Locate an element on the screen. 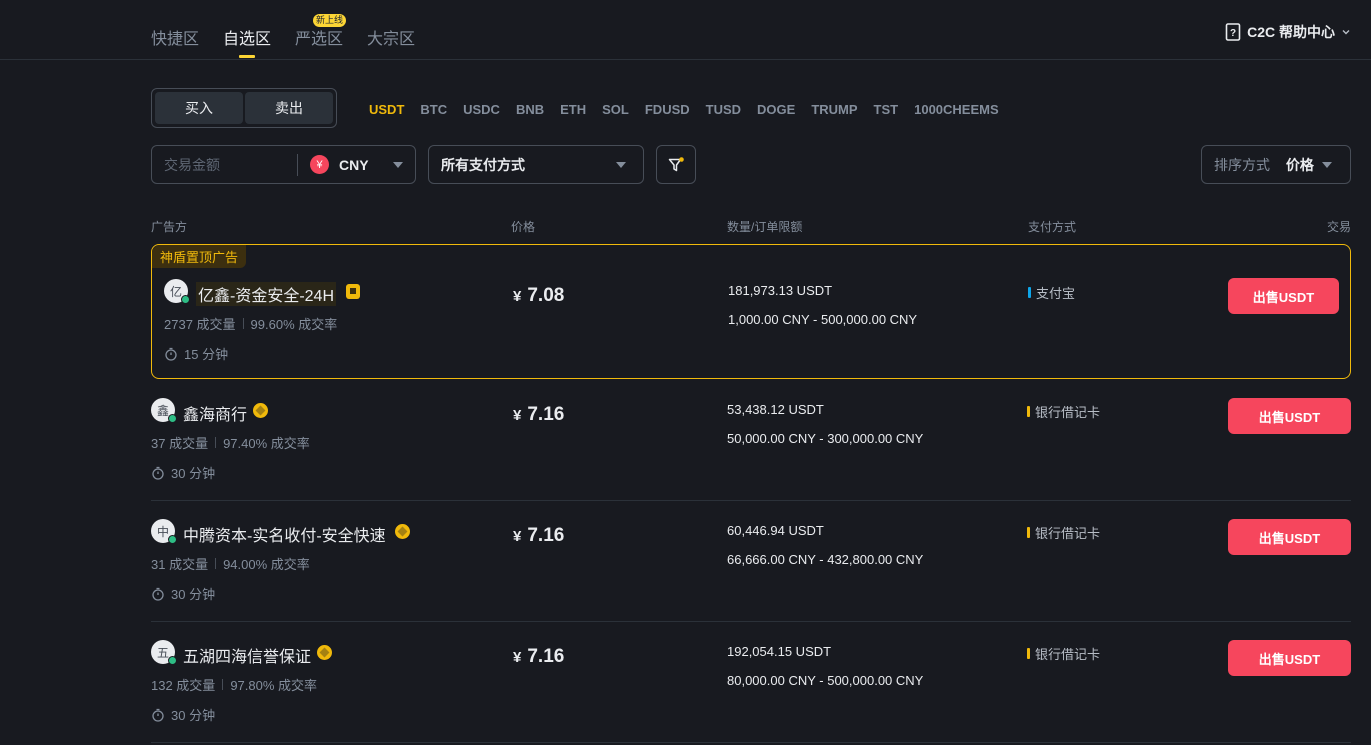  payment-method-label: 银行借记卡 is located at coordinates (1068, 654).